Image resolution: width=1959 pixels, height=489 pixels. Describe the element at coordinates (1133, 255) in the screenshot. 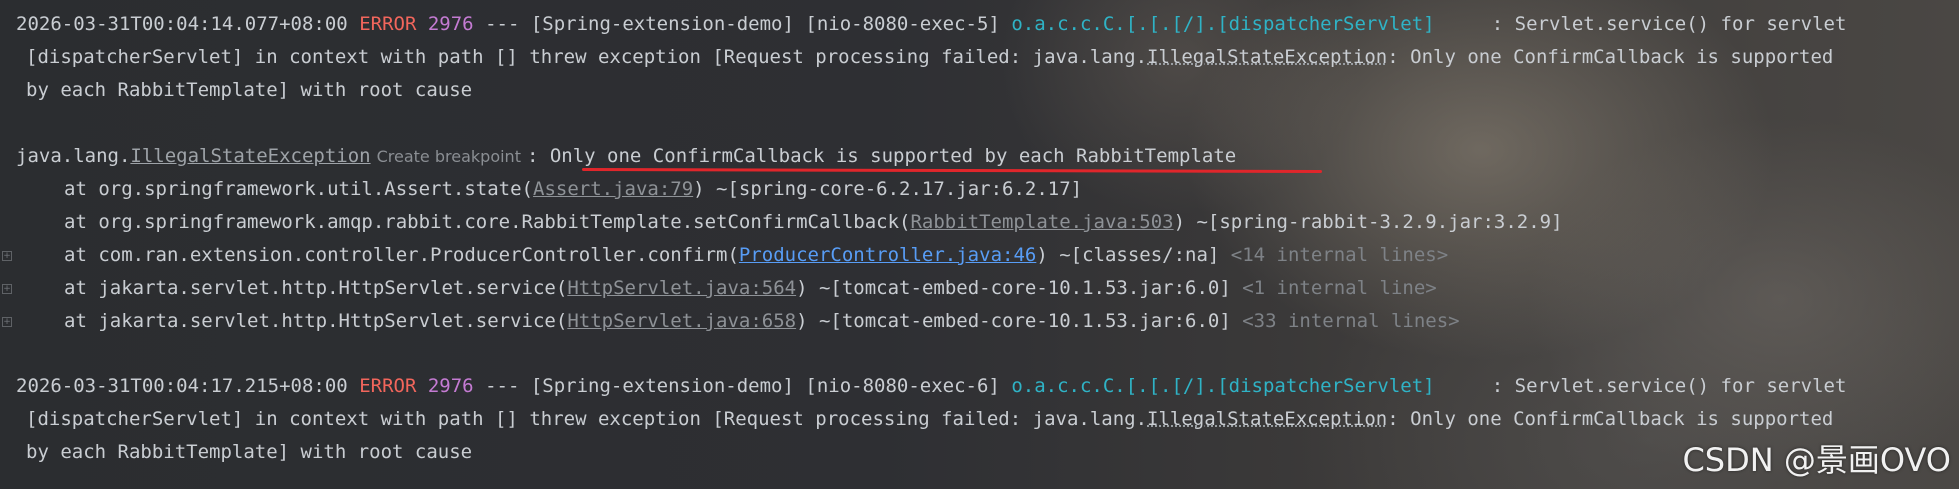

I see `frame-jar: ) ~[classes/:na]` at that location.